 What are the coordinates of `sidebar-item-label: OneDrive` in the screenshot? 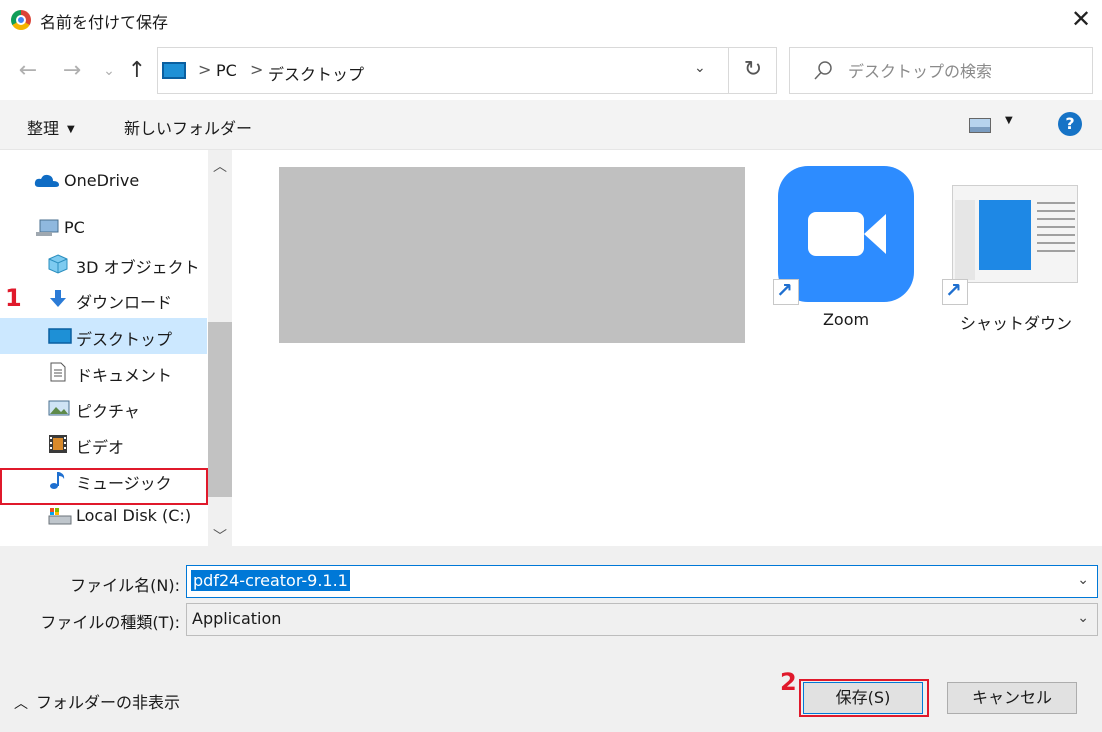 It's located at (102, 180).